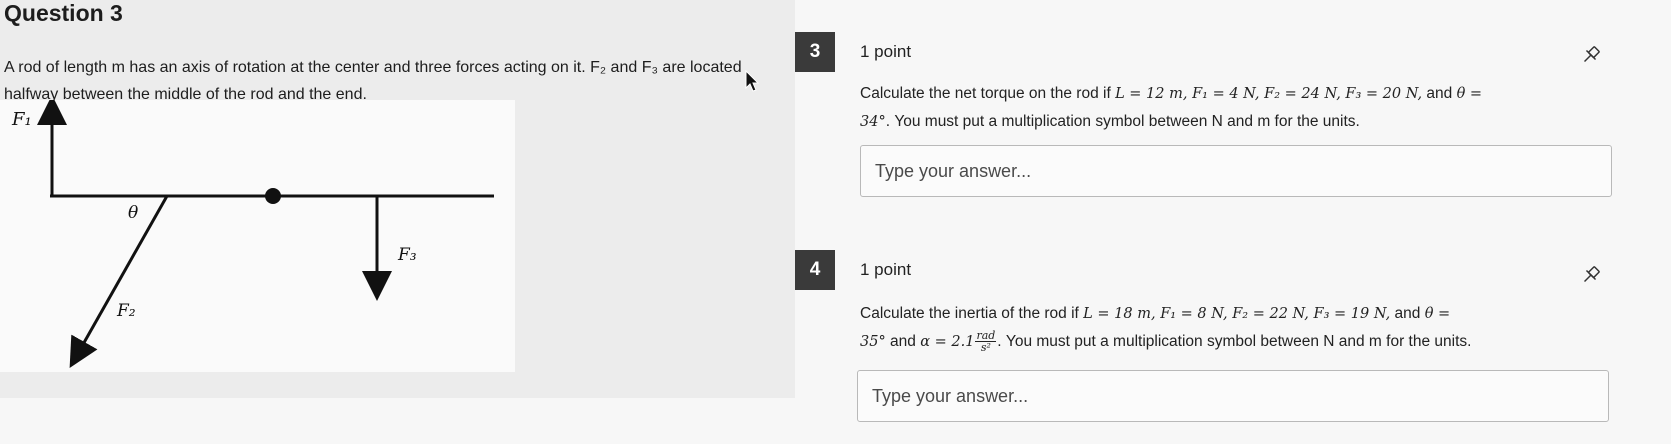 The height and width of the screenshot is (444, 1671). Describe the element at coordinates (985, 93) in the screenshot. I see `question-text-line1-prefix: Calculate the net torque on the rod if` at that location.